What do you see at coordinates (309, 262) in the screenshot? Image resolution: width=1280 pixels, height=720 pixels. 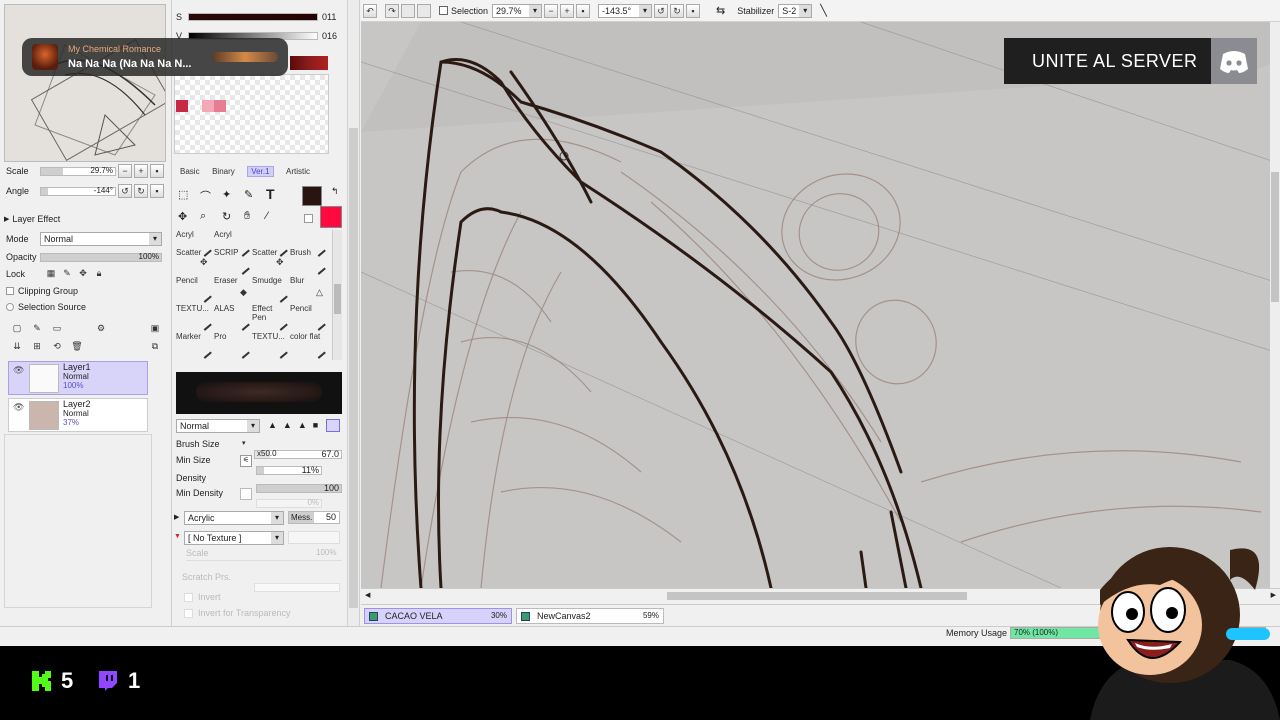 I see `tool-slot: Brush` at bounding box center [309, 262].